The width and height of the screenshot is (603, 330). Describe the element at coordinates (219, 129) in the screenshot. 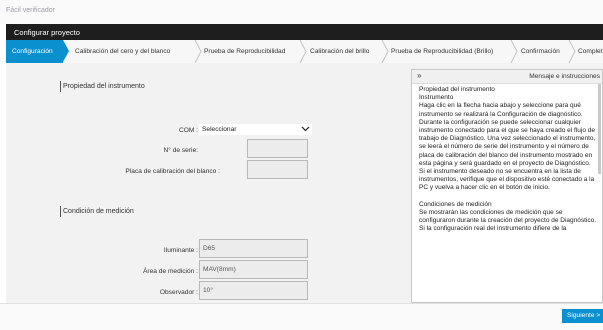

I see `com-select-value: Seleccionar` at that location.